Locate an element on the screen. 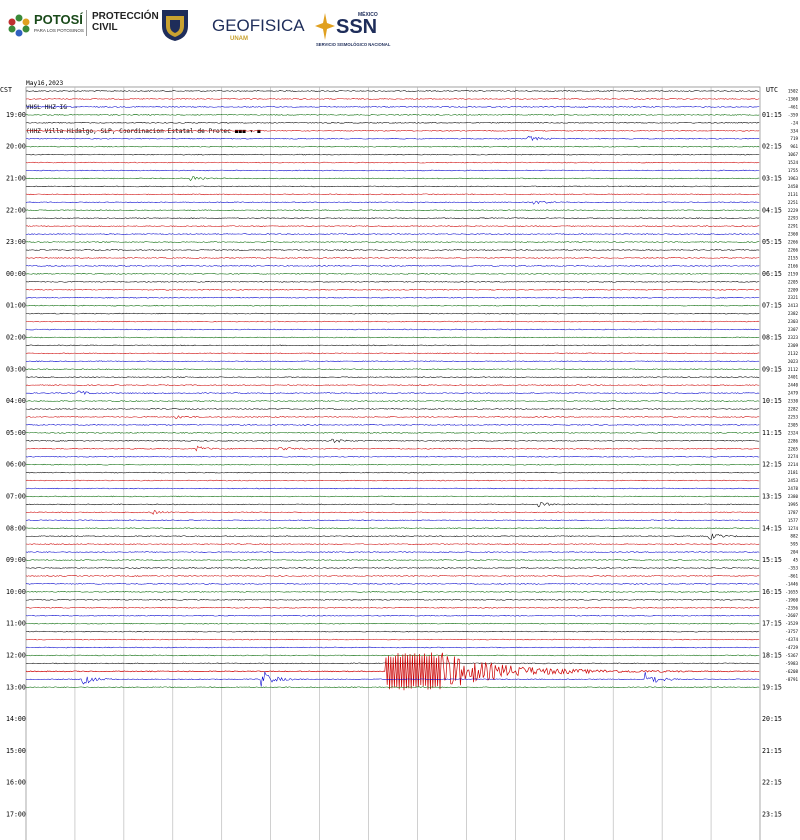 Image resolution: width=800 pixels, height=840 pixels. right-hour-label: 10:15 is located at coordinates (772, 401).